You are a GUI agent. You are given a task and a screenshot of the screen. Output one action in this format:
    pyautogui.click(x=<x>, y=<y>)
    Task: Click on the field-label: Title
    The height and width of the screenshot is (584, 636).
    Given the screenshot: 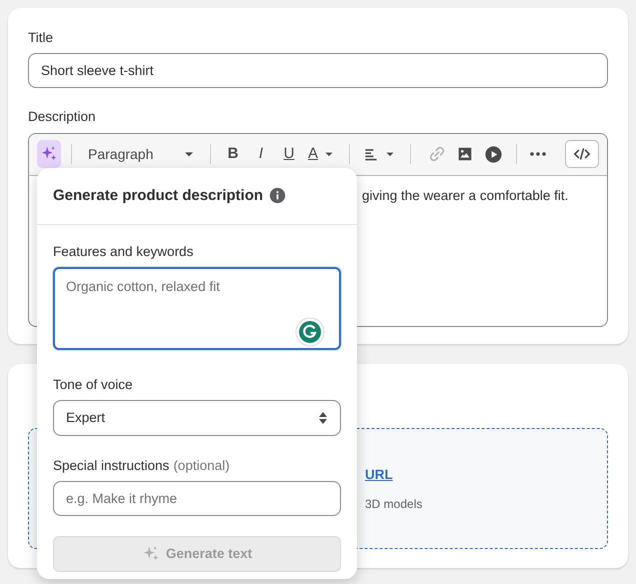 What is the action you would take?
    pyautogui.click(x=41, y=38)
    